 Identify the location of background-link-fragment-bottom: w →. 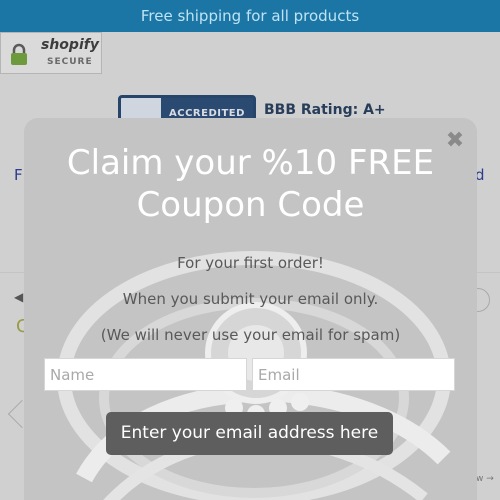
(485, 479).